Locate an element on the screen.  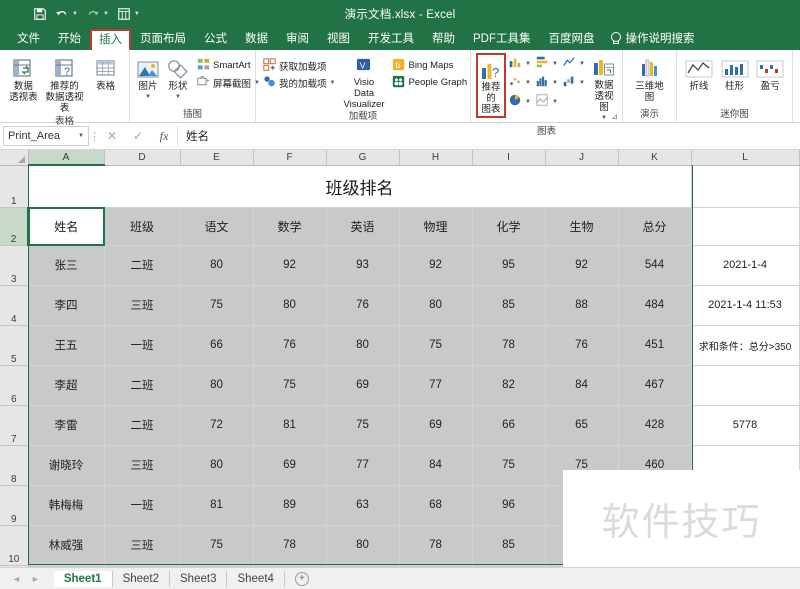
cell-F8: 69 is located at coordinates (290, 465).